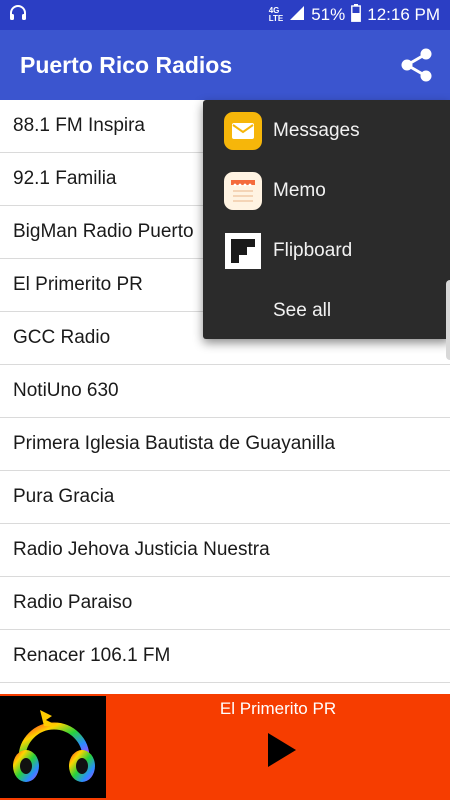  What do you see at coordinates (356, 15) in the screenshot?
I see `battery-icon` at bounding box center [356, 15].